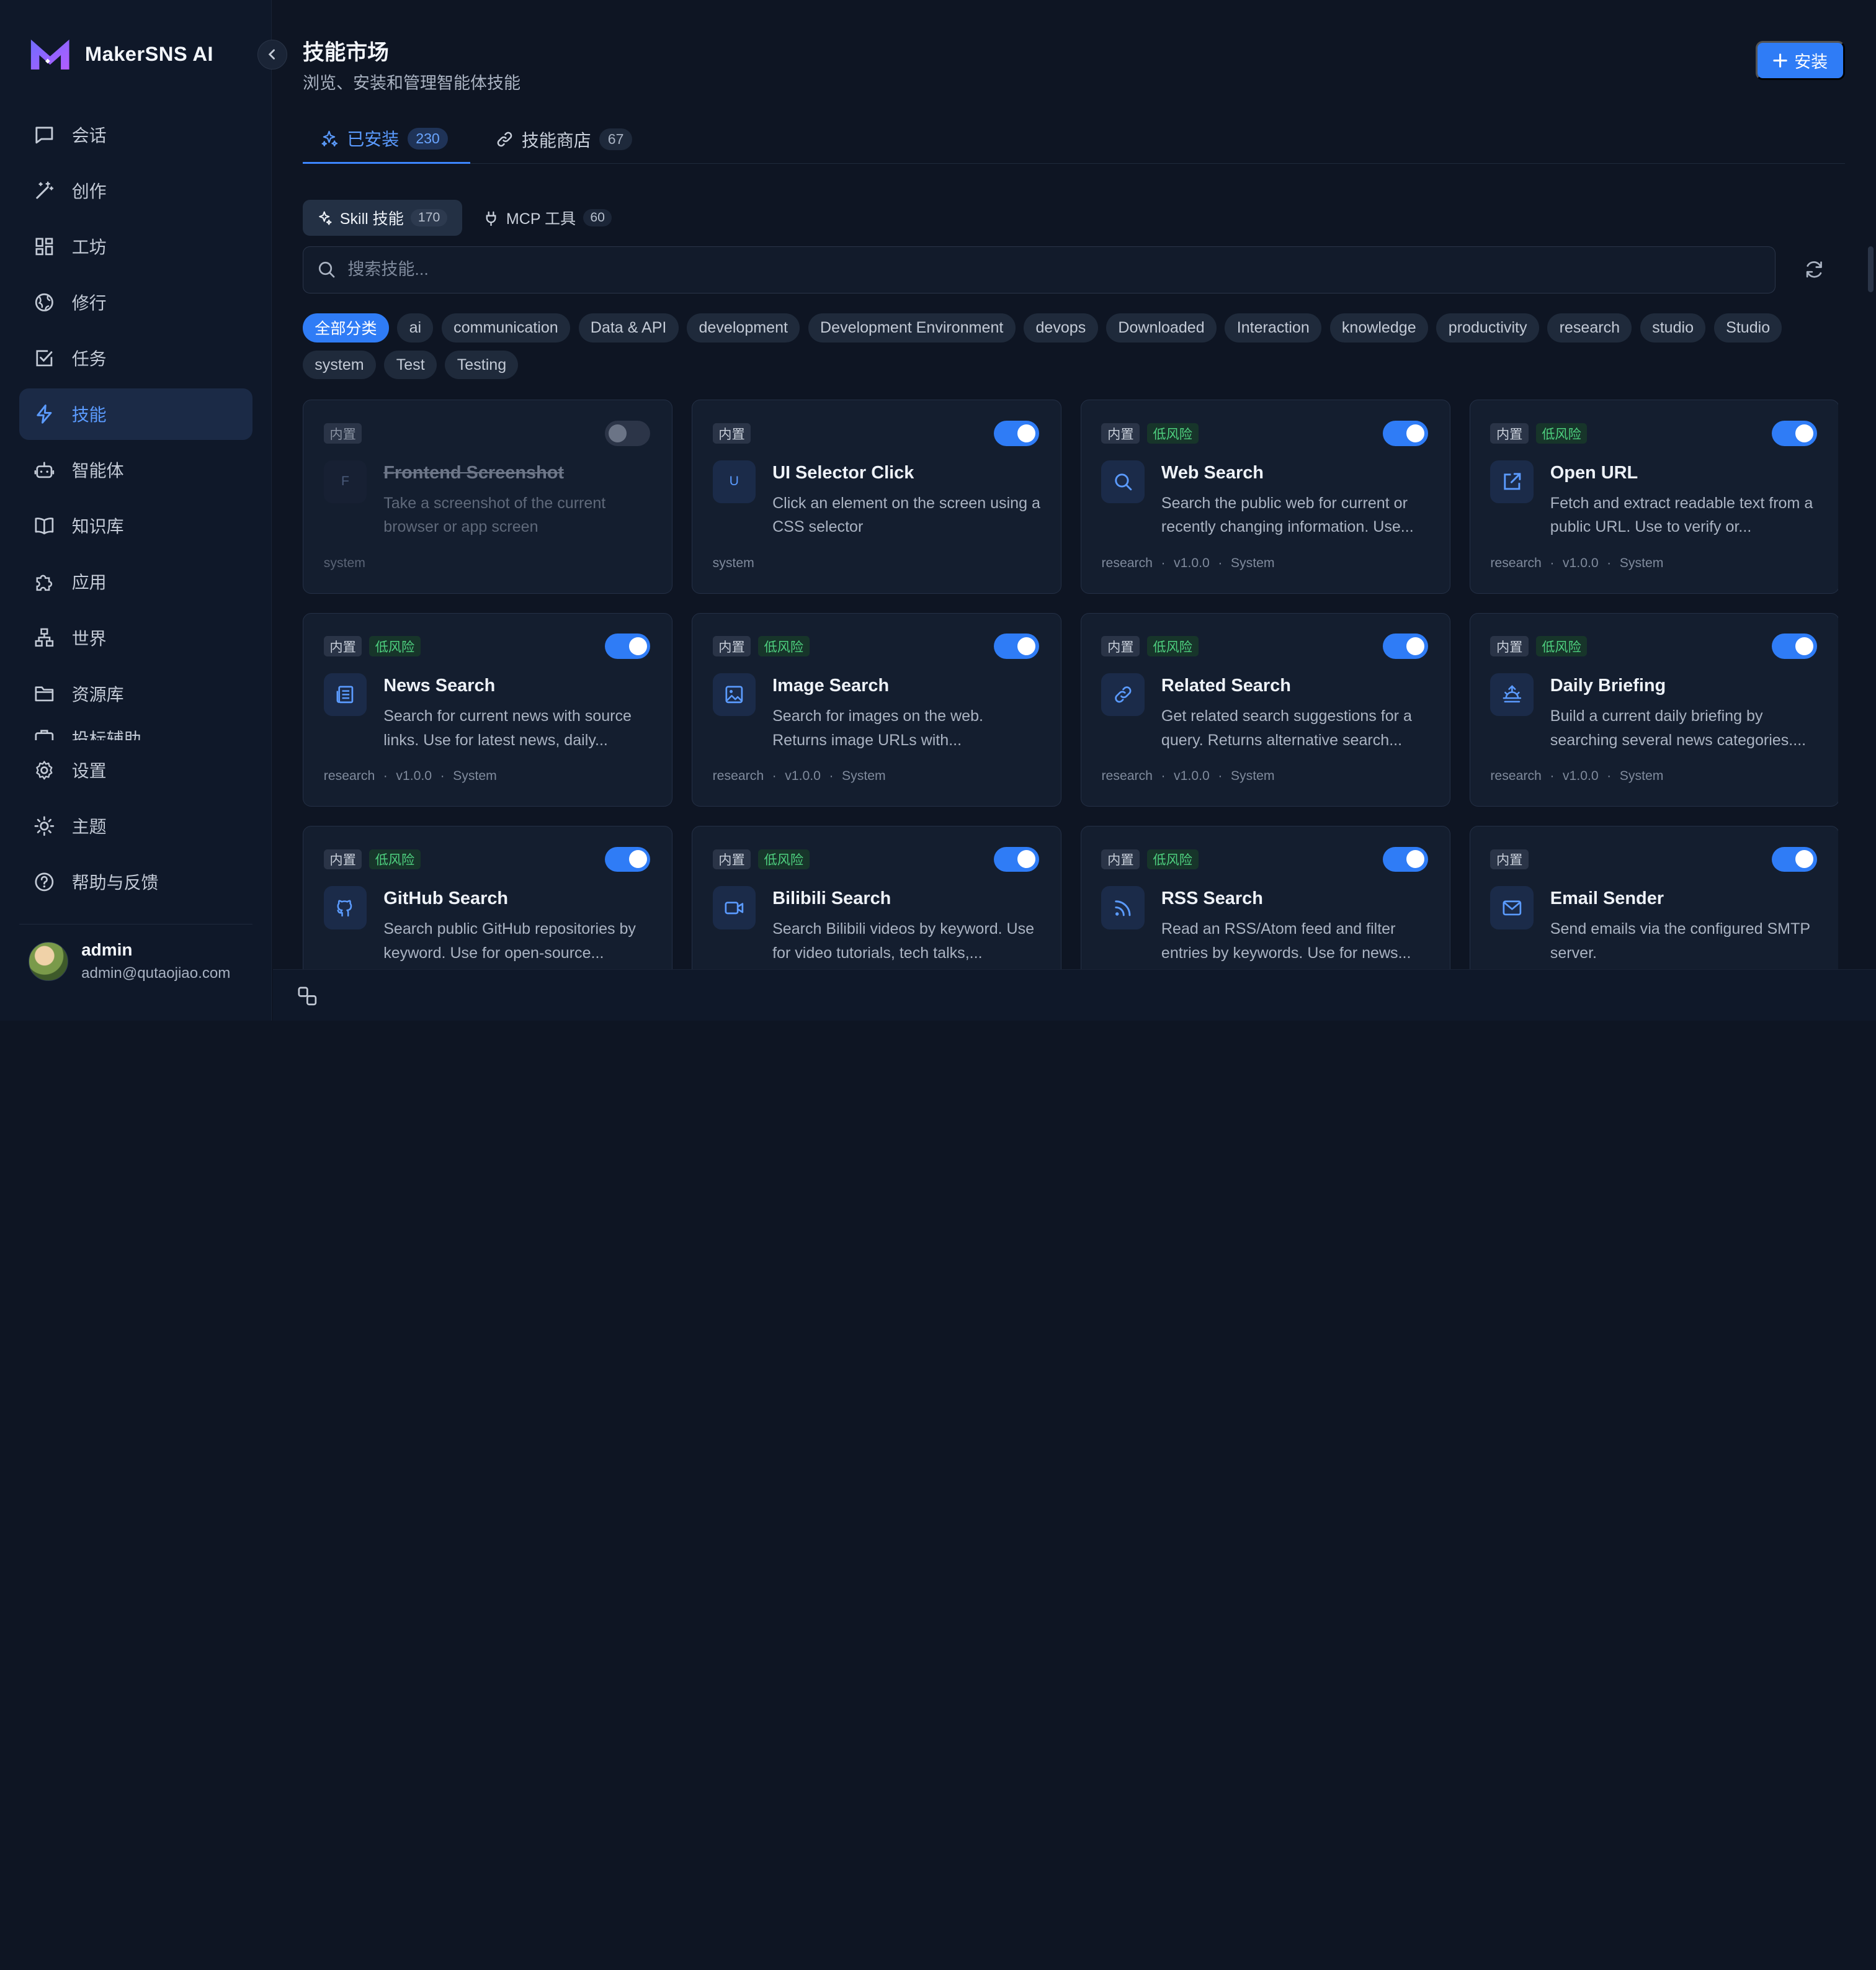  I want to click on category-chip: Interaction, so click(1273, 328).